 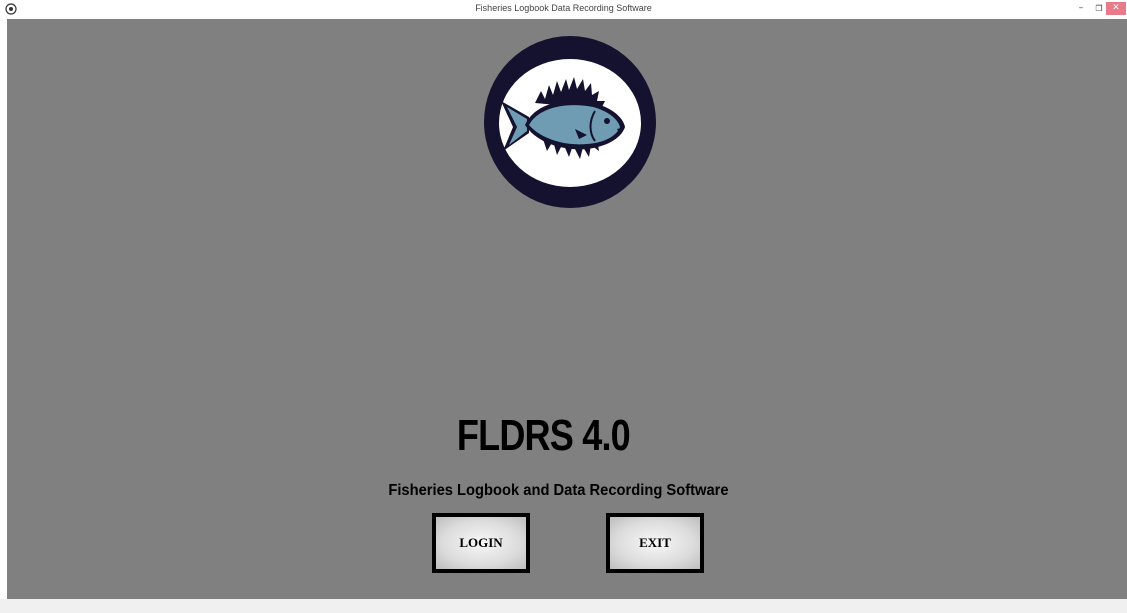 What do you see at coordinates (563, 606) in the screenshot?
I see `status-bar` at bounding box center [563, 606].